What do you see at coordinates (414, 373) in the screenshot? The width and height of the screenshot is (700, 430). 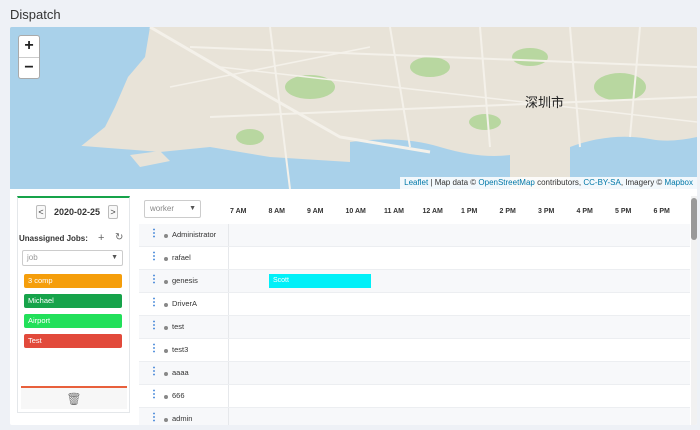 I see `worker-row: ⋮ aaaa` at bounding box center [414, 373].